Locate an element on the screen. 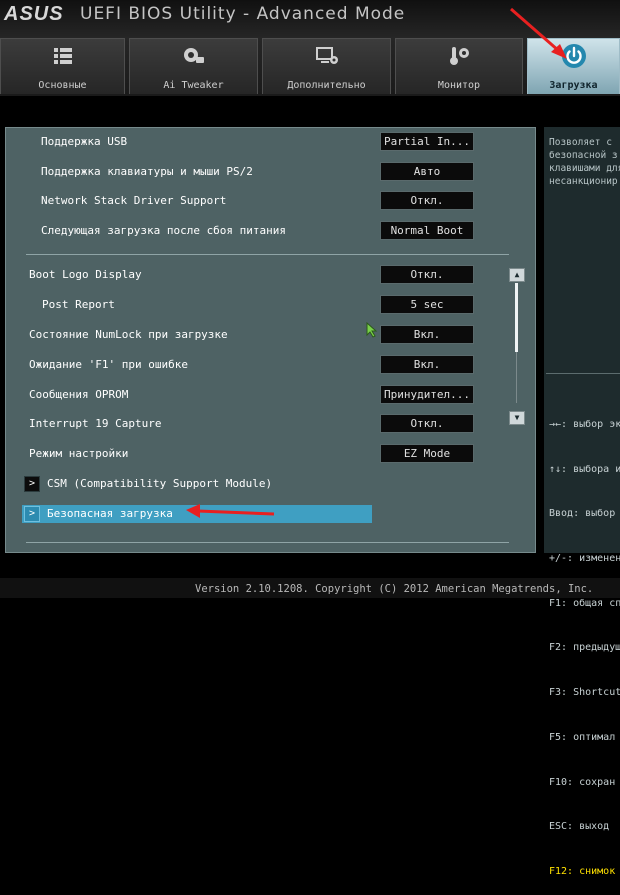 The image size is (620, 895). setting-power-loss-boot: Следующая загрузка после сбоя питания is located at coordinates (190, 231).